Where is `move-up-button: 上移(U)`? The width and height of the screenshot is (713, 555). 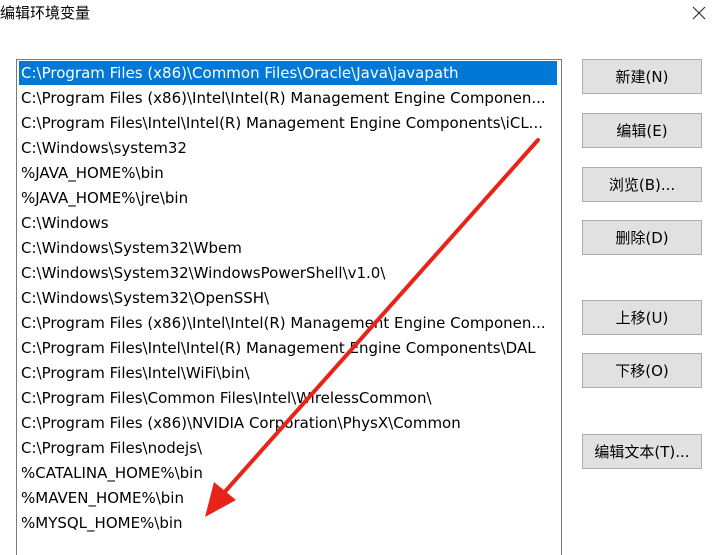
move-up-button: 上移(U) is located at coordinates (642, 317).